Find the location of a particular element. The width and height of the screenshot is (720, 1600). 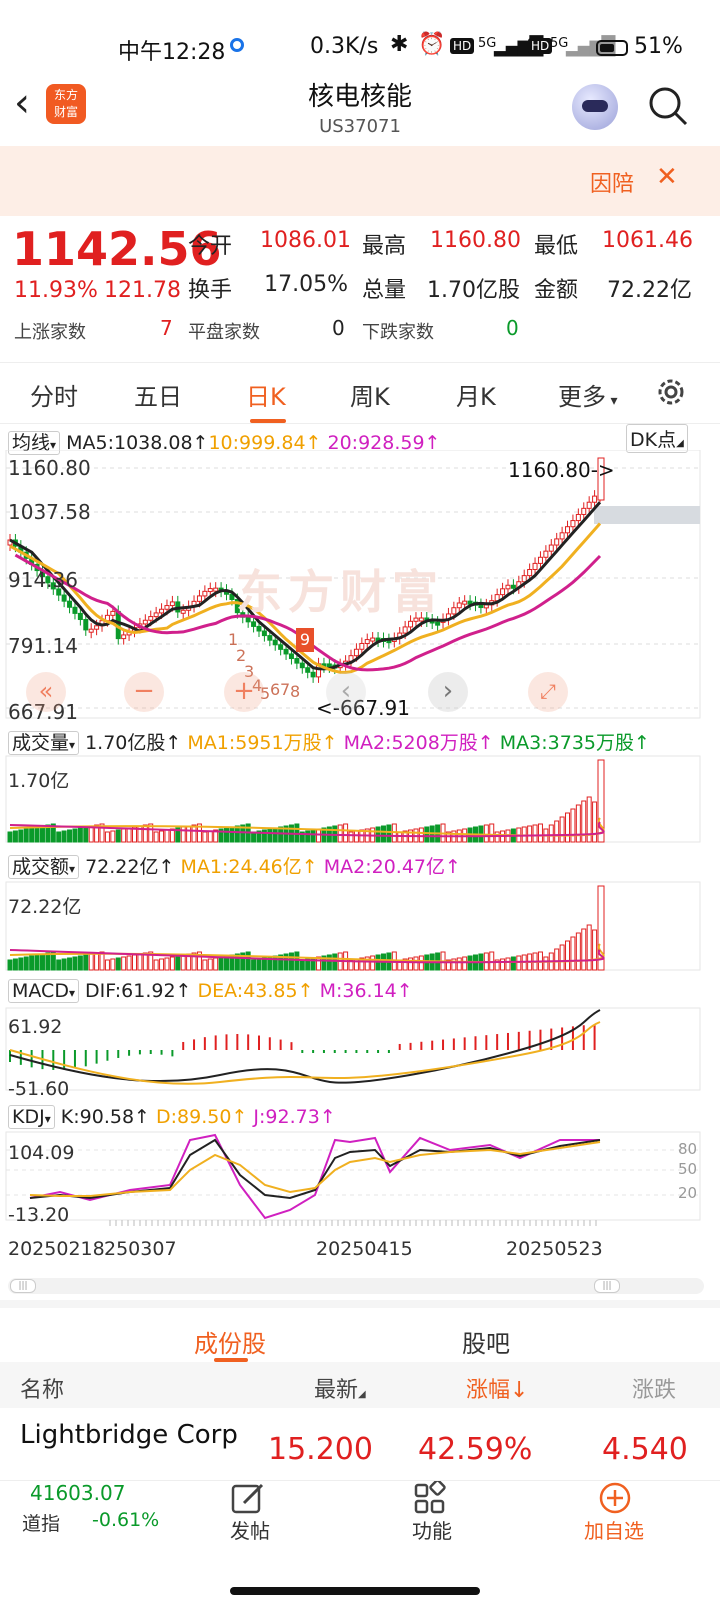

col-name: 名称 is located at coordinates (42, 1388).